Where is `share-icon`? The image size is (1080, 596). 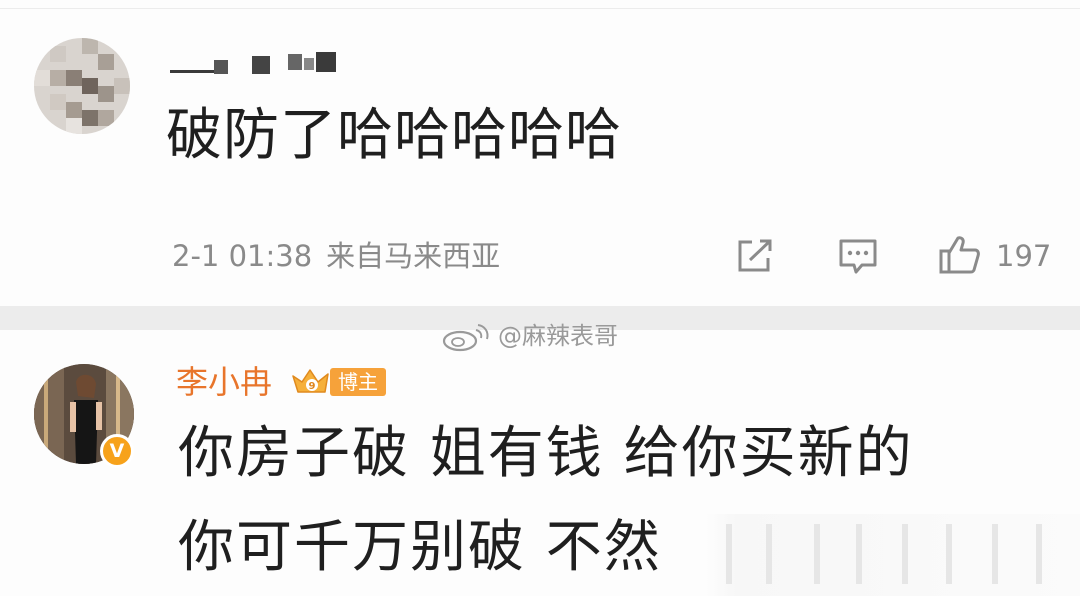
share-icon is located at coordinates (755, 256).